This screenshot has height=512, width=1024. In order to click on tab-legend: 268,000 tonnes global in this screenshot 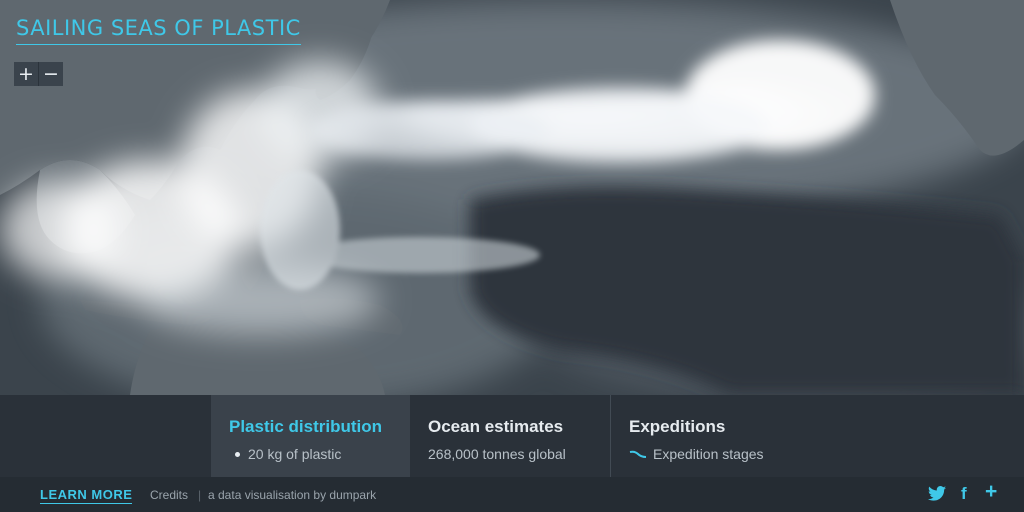, I will do `click(519, 454)`.